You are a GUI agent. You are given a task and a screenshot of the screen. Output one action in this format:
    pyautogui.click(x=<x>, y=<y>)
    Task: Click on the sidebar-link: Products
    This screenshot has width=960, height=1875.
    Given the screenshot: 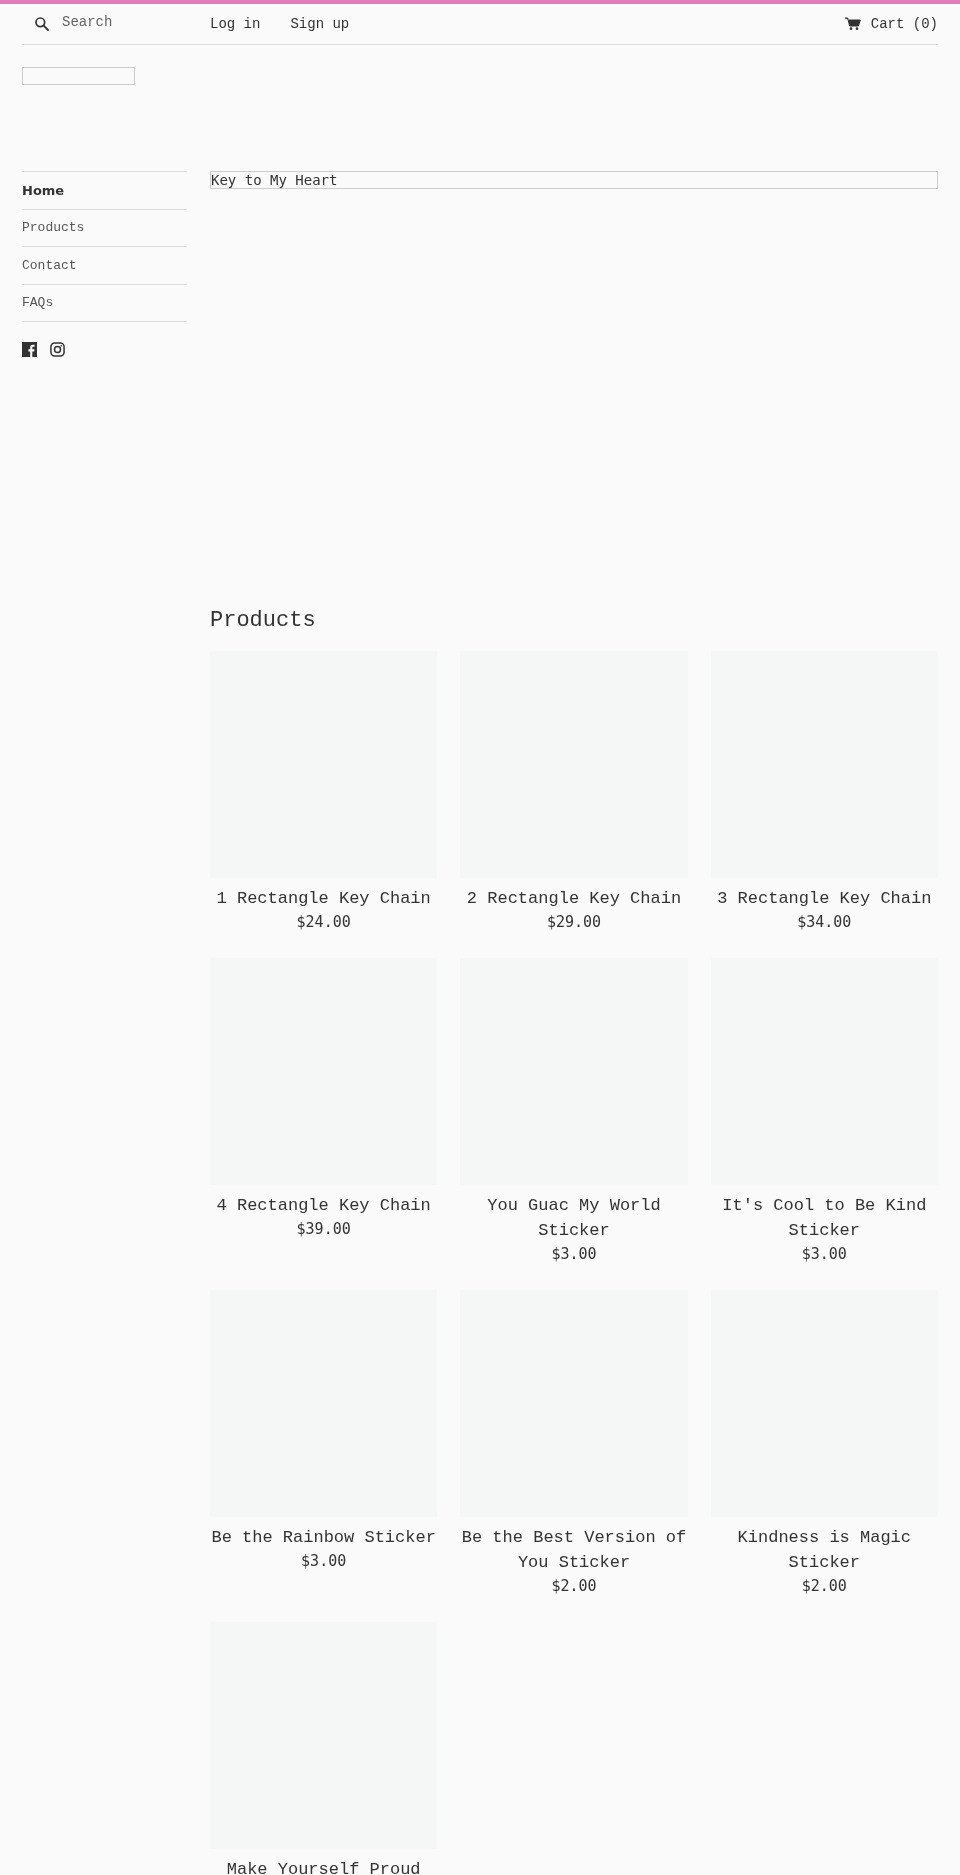 What is the action you would take?
    pyautogui.click(x=104, y=228)
    